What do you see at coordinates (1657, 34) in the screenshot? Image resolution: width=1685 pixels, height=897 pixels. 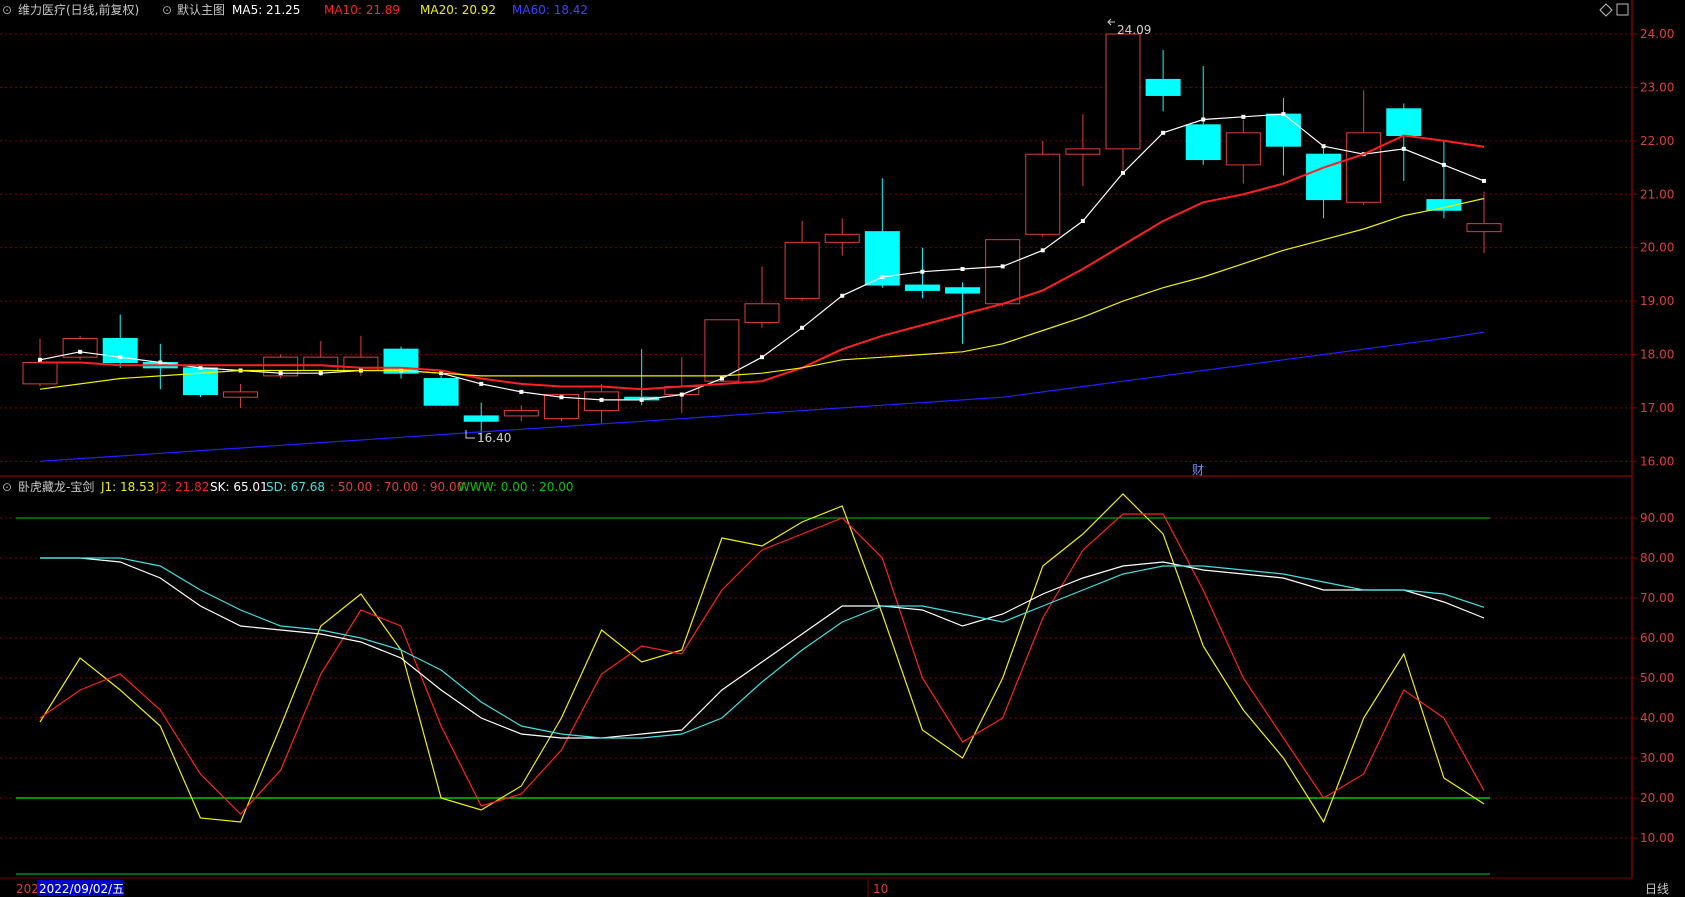 I see `y-tick-label: 24.00` at bounding box center [1657, 34].